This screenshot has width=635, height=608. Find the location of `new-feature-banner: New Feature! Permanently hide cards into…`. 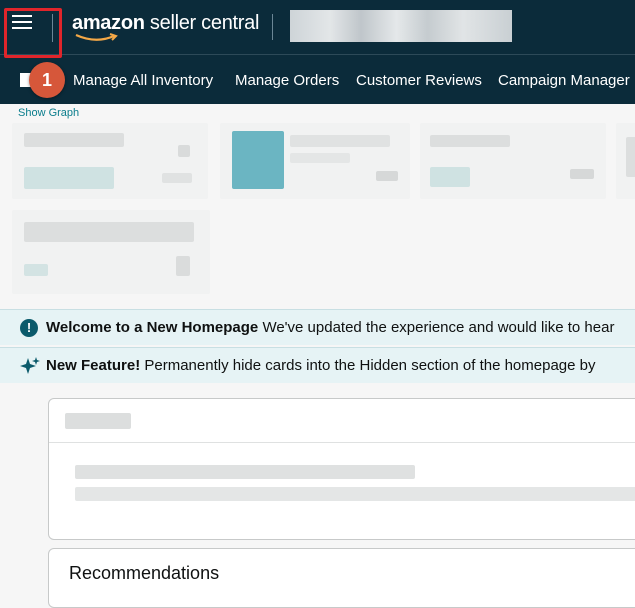

new-feature-banner: New Feature! Permanently hide cards into… is located at coordinates (317, 365).